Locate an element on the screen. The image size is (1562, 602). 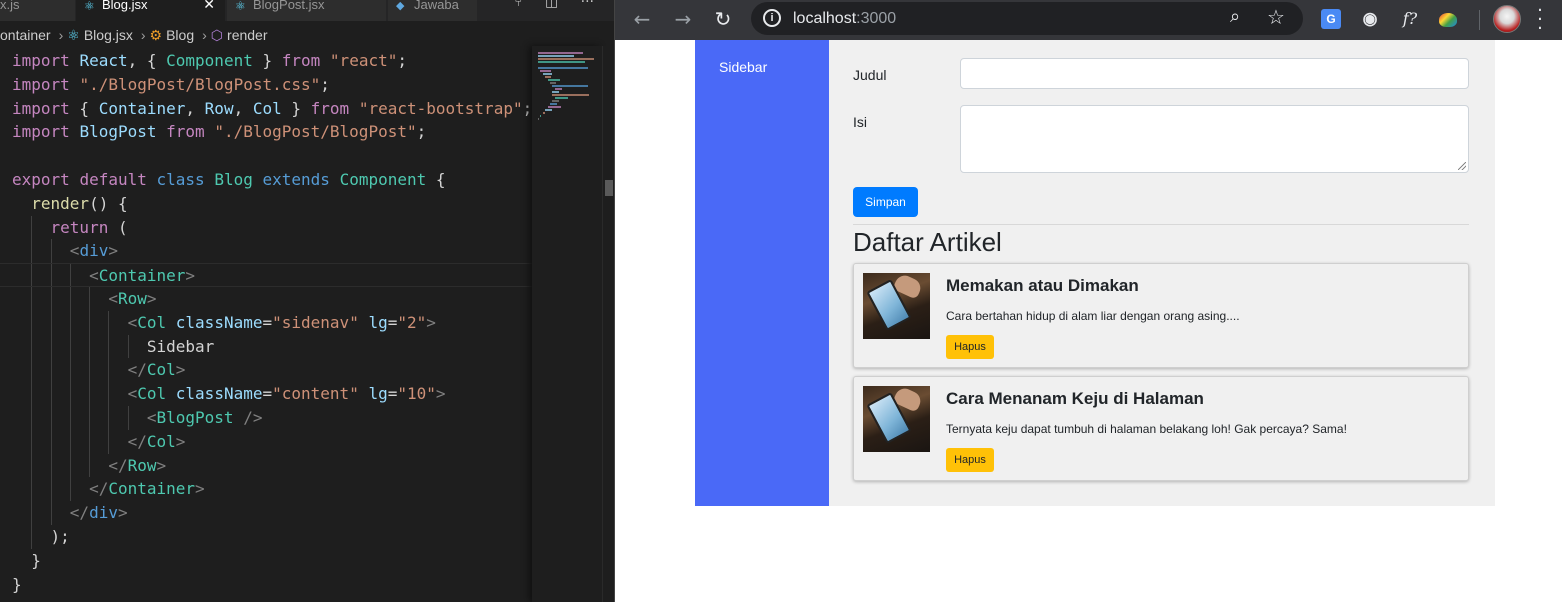
resize-grip-icon is located at coordinates (1462, 166).